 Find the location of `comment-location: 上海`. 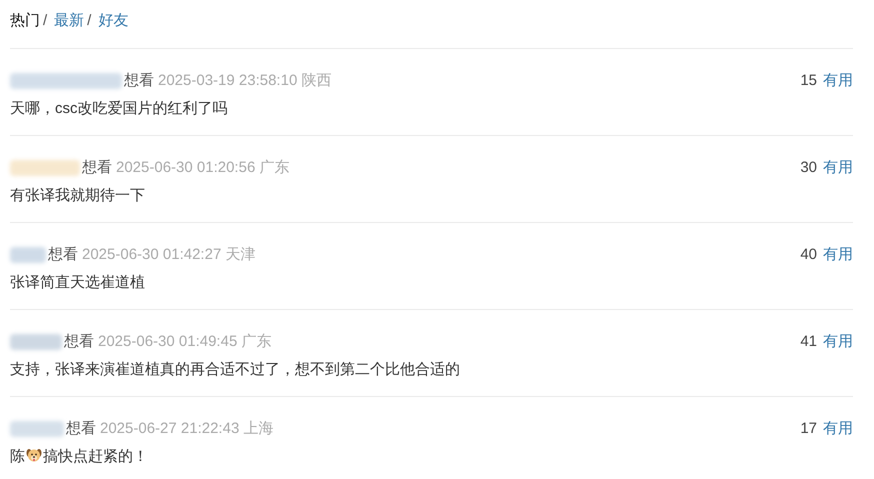

comment-location: 上海 is located at coordinates (258, 428).